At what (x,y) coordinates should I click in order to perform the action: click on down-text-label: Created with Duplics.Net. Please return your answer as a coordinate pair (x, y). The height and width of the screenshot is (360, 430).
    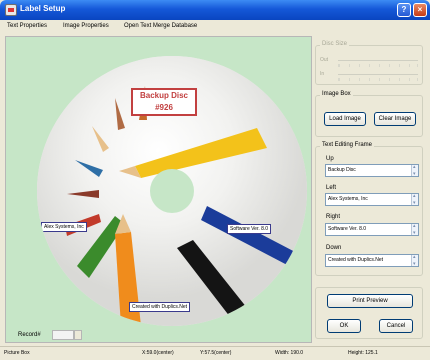
    Looking at the image, I should click on (160, 307).